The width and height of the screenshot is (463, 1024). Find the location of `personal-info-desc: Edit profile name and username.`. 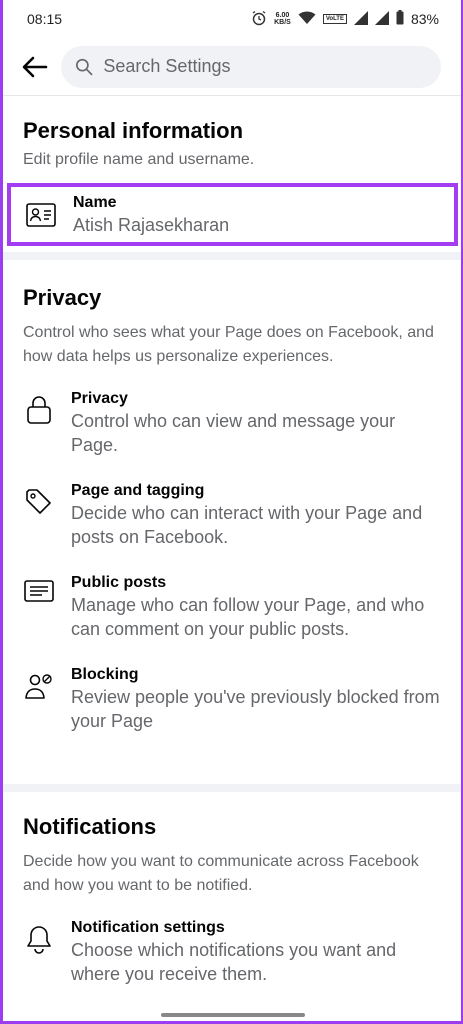

personal-info-desc: Edit profile name and username. is located at coordinates (139, 159).